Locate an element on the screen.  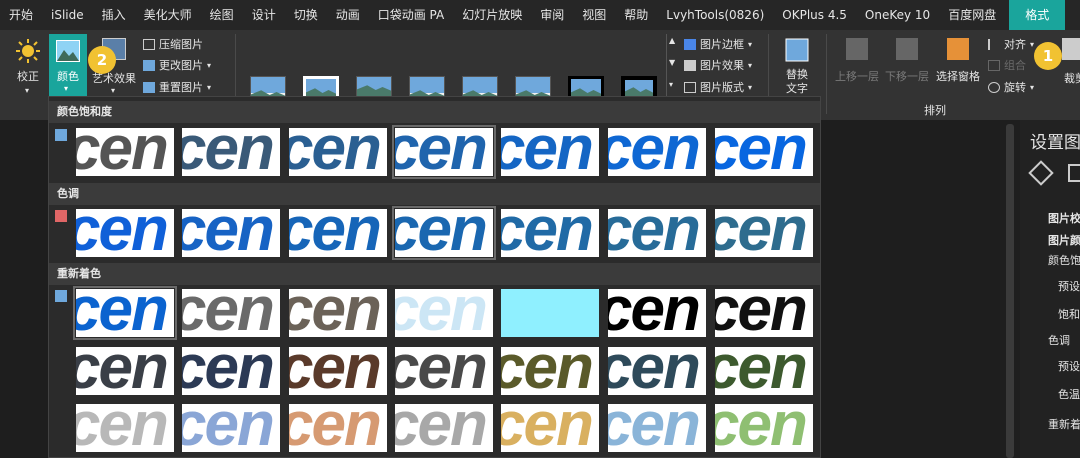
menu-tab-17: 格式 is located at coordinates (1037, 15).